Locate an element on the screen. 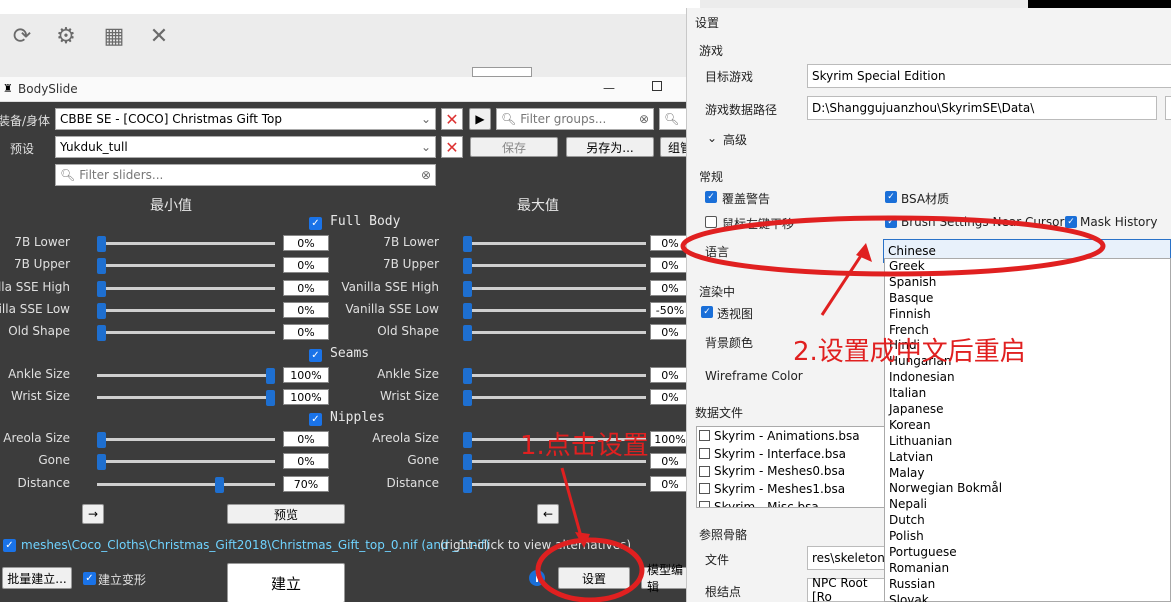 This screenshot has width=1171, height=602. settings-highlight-ellipse is located at coordinates (590, 569).